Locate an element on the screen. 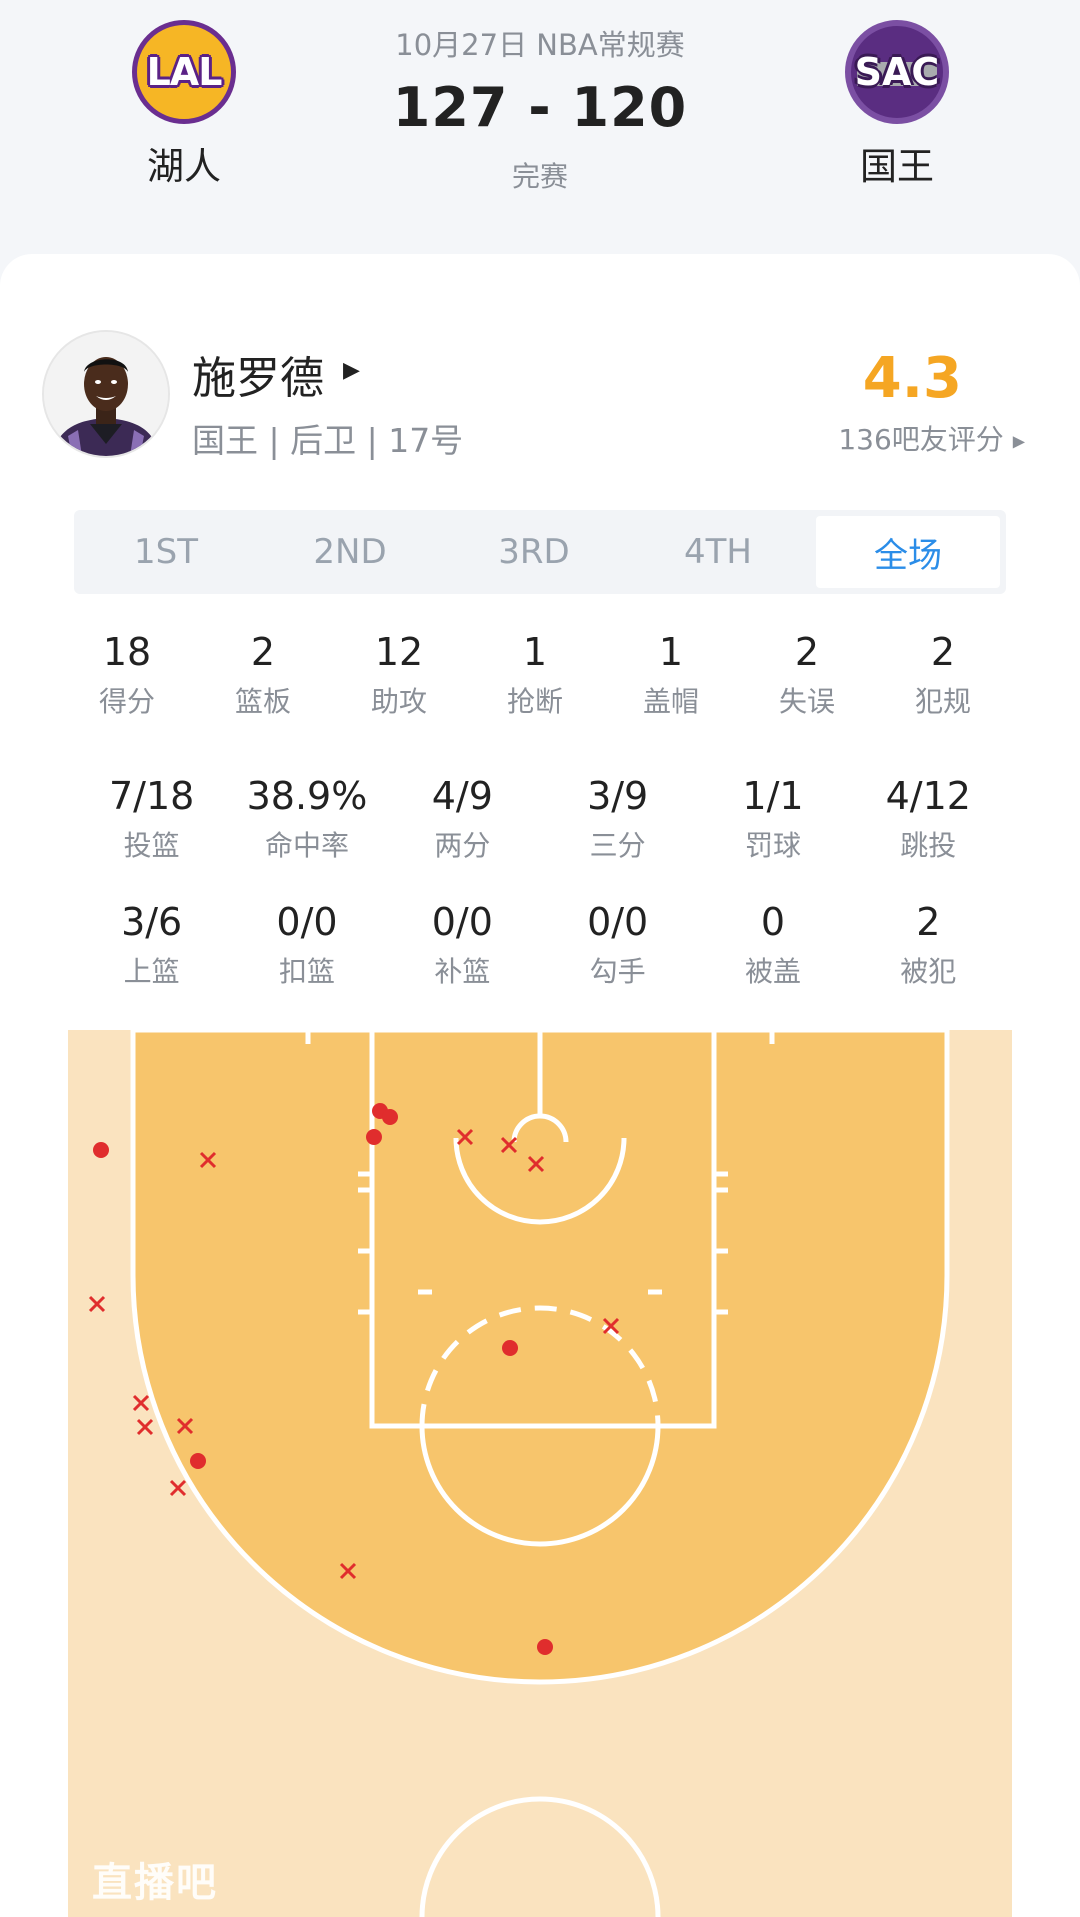  stat-value: 1/1 is located at coordinates (773, 796).